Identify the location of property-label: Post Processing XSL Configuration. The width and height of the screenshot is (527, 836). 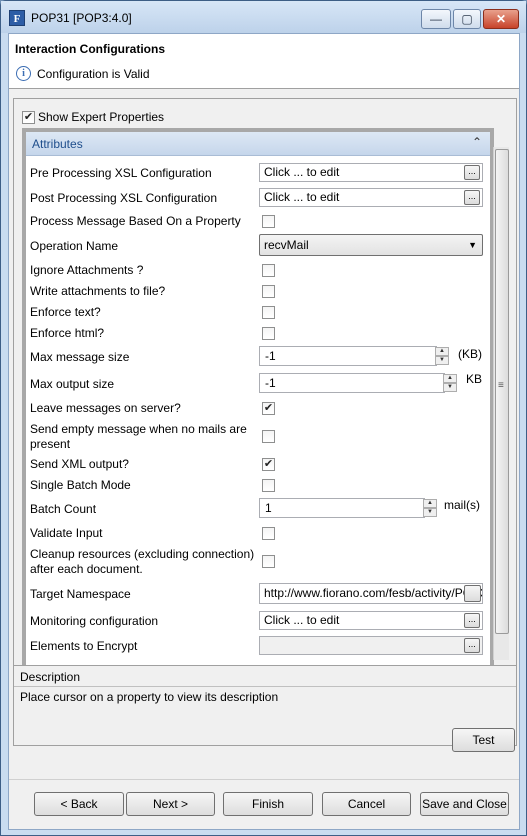
(123, 198).